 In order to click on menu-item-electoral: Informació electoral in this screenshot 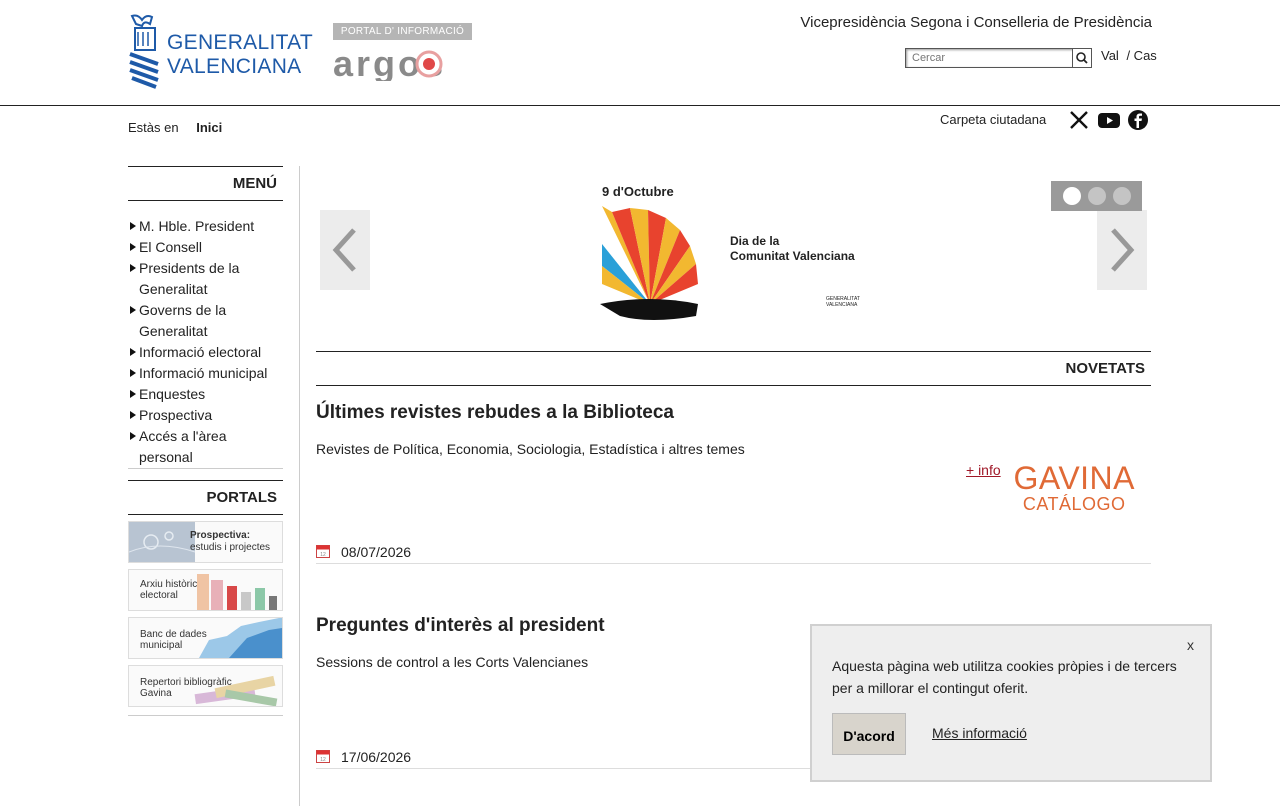, I will do `click(205, 352)`.